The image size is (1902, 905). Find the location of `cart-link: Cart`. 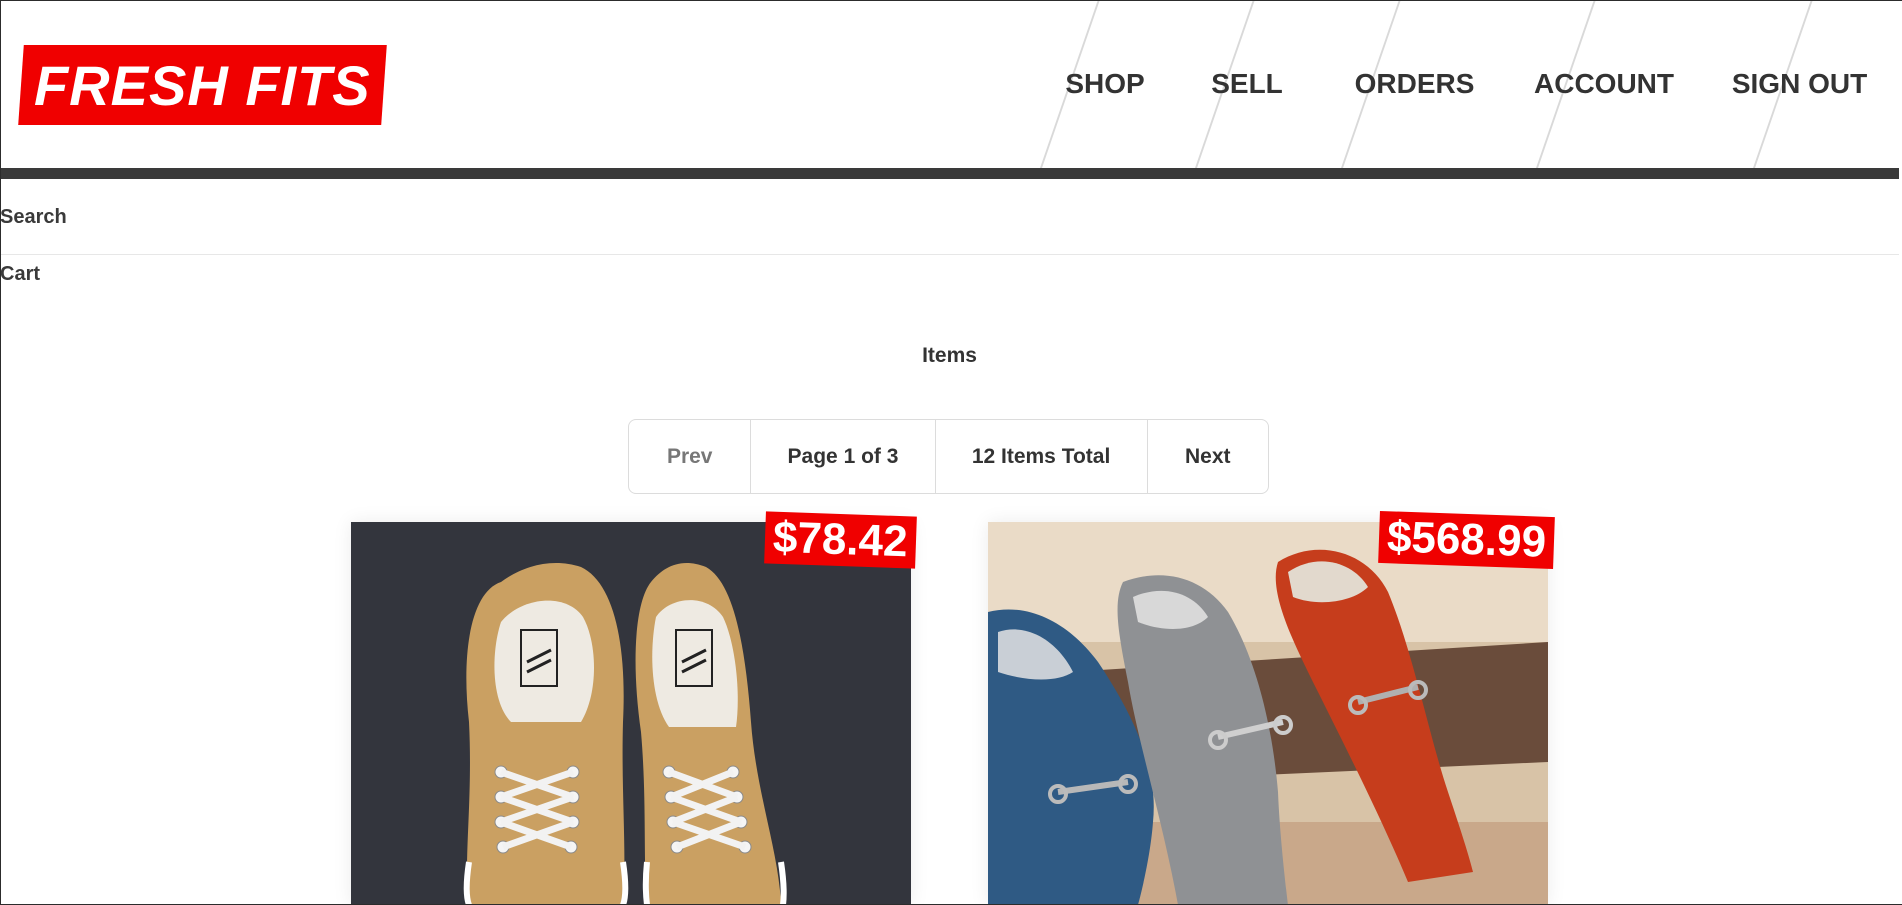

cart-link: Cart is located at coordinates (20, 274).